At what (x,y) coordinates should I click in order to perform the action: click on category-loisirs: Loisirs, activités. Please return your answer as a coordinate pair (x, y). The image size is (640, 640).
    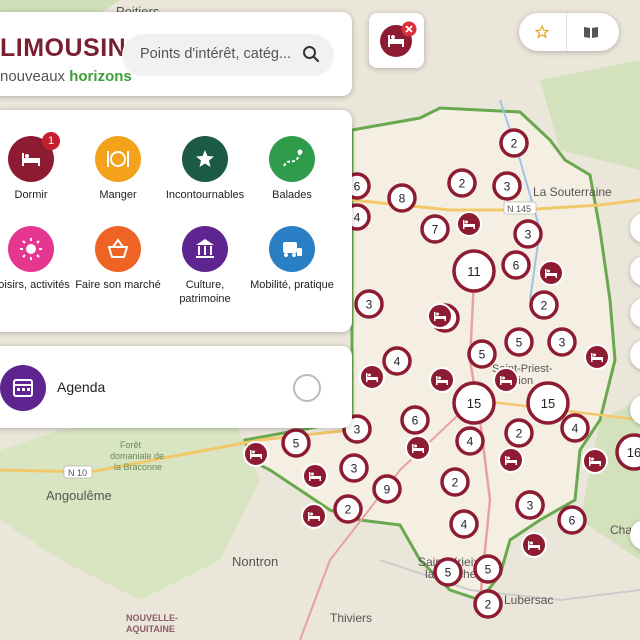
    Looking at the image, I should click on (38, 259).